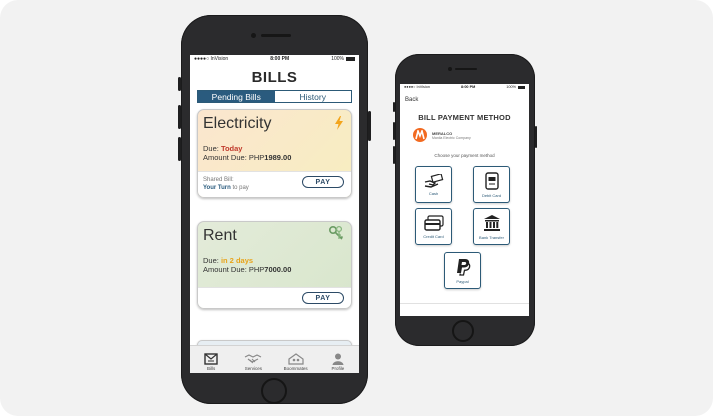 The height and width of the screenshot is (416, 713). Describe the element at coordinates (339, 123) in the screenshot. I see `lightning-icon` at that location.